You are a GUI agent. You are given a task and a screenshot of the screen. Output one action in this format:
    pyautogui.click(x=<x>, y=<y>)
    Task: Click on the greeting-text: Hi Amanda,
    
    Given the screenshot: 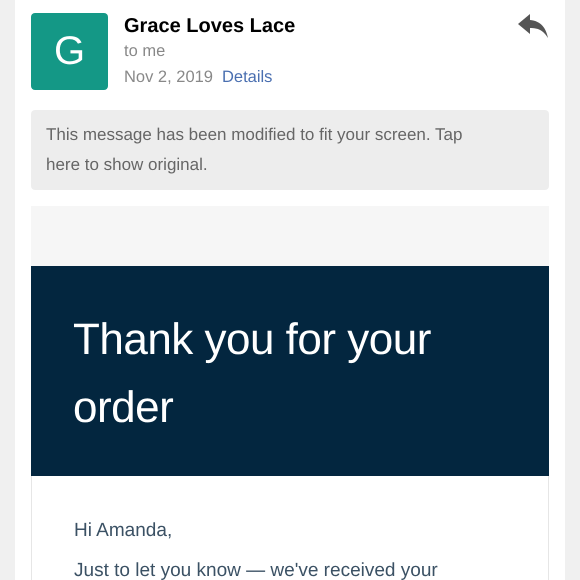 What is the action you would take?
    pyautogui.click(x=124, y=531)
    